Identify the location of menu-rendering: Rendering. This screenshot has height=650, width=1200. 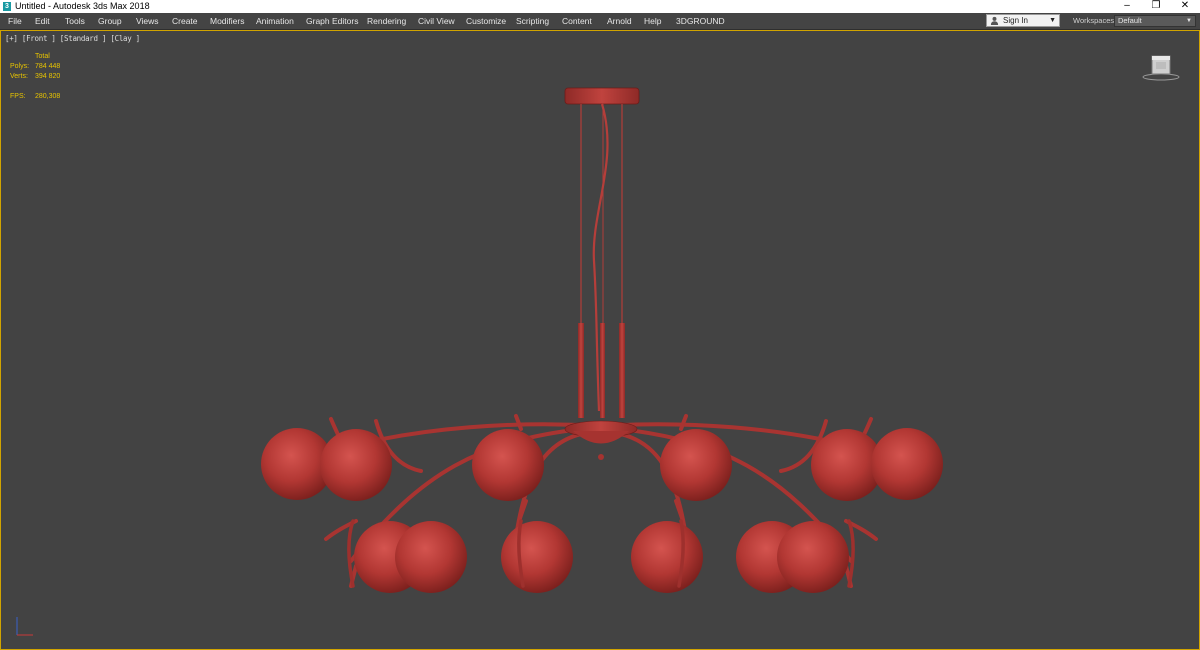
(386, 21).